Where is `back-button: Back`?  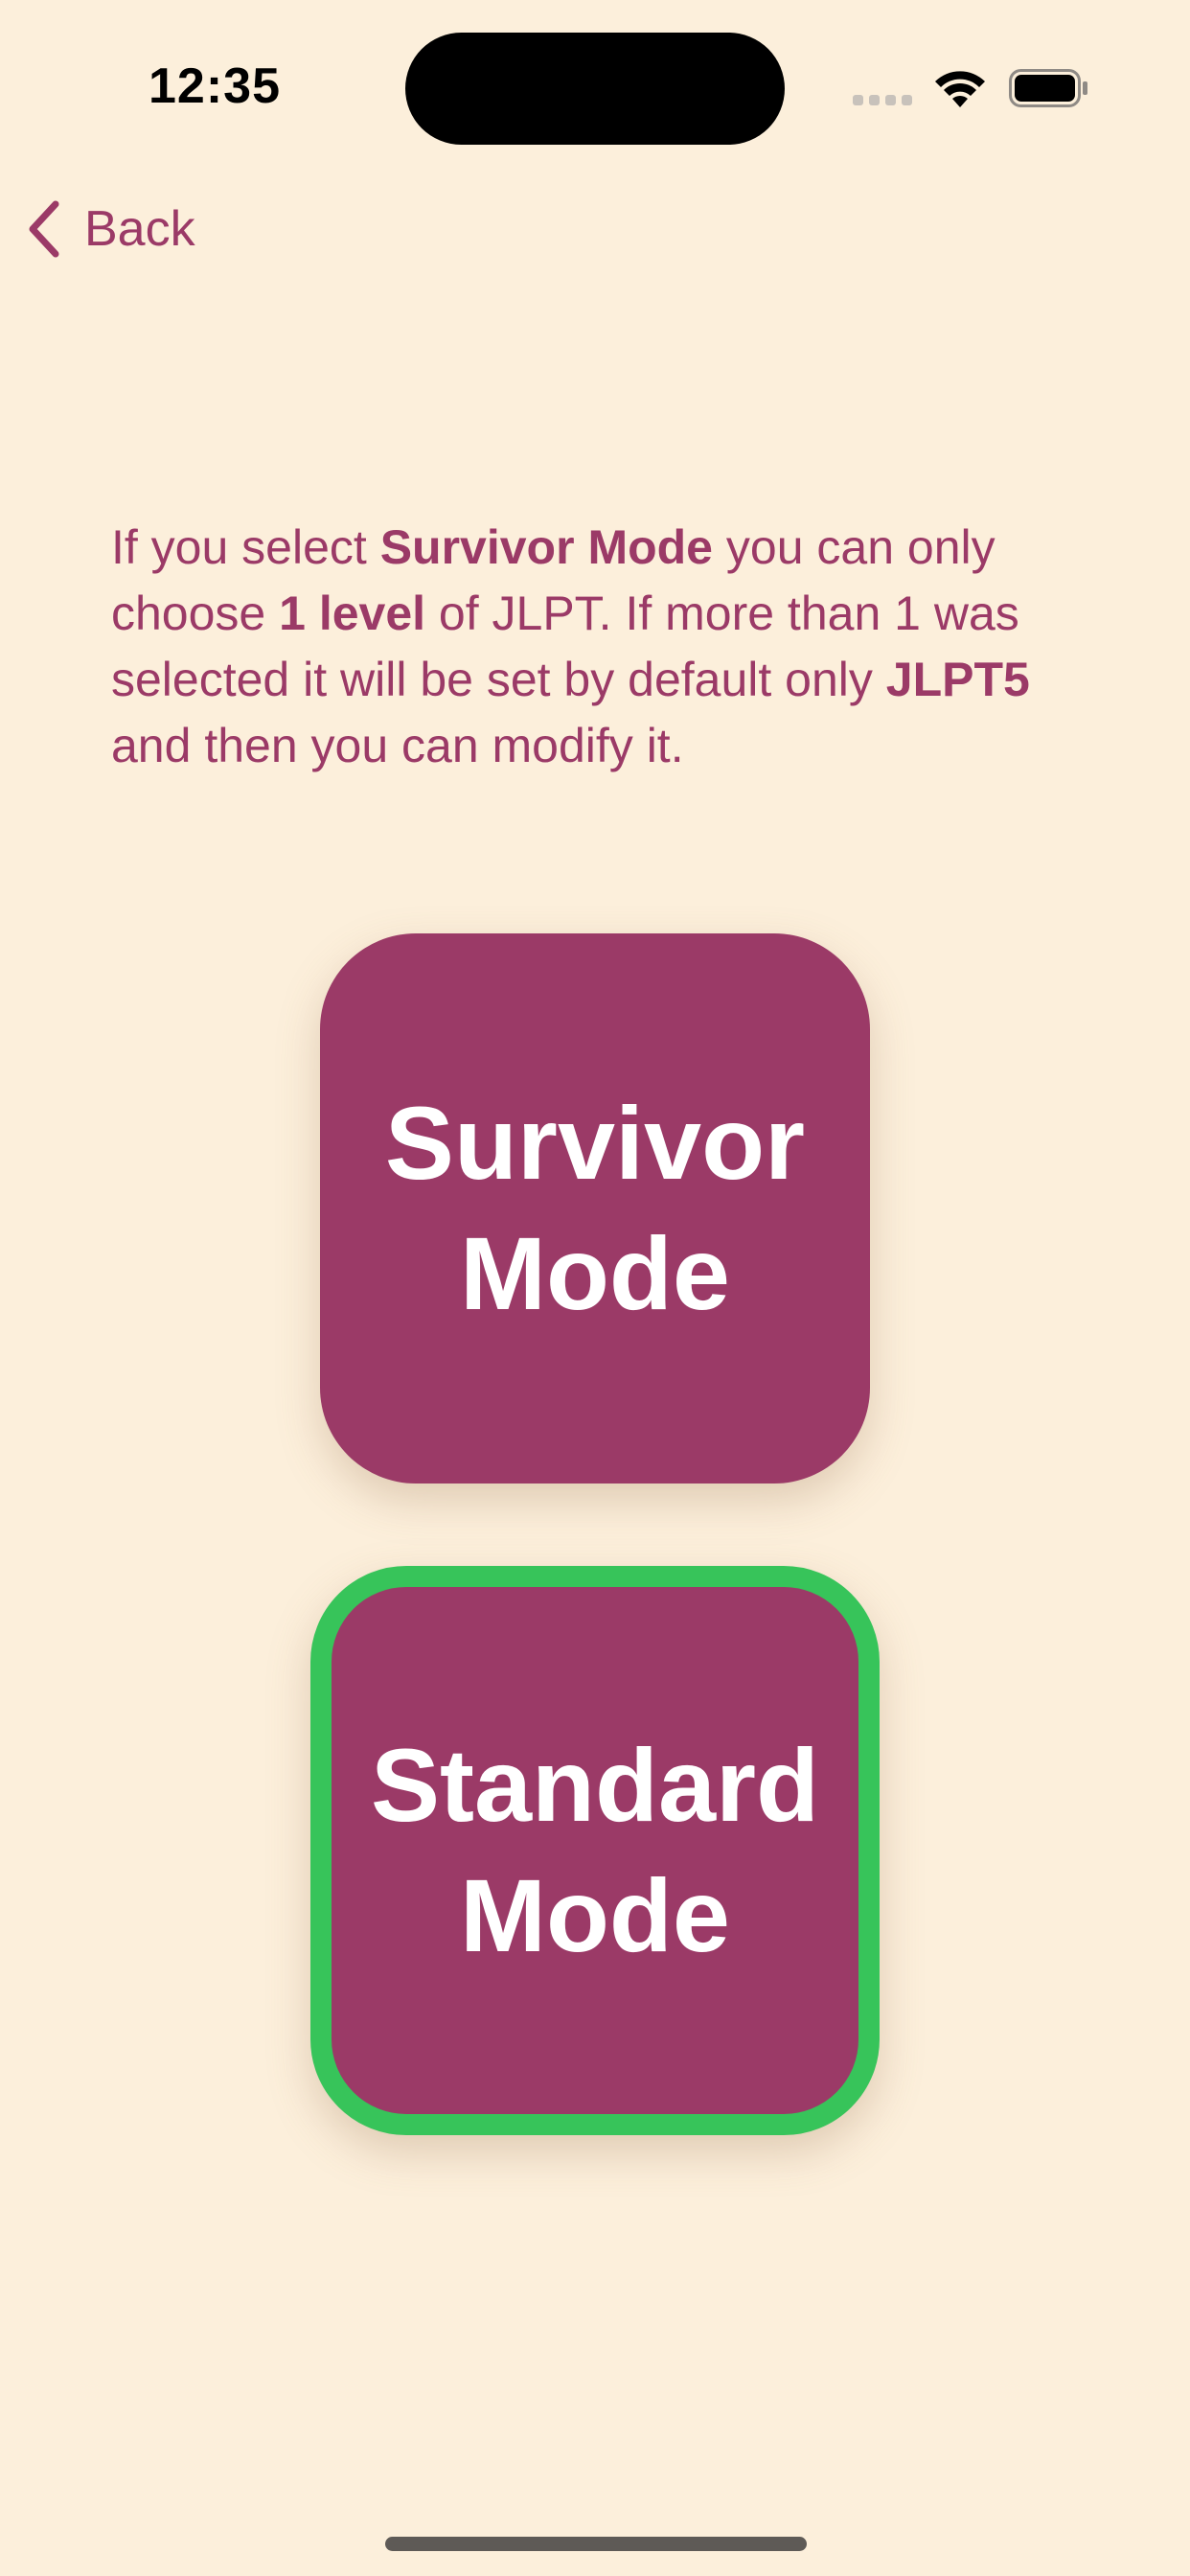 back-button: Back is located at coordinates (110, 229).